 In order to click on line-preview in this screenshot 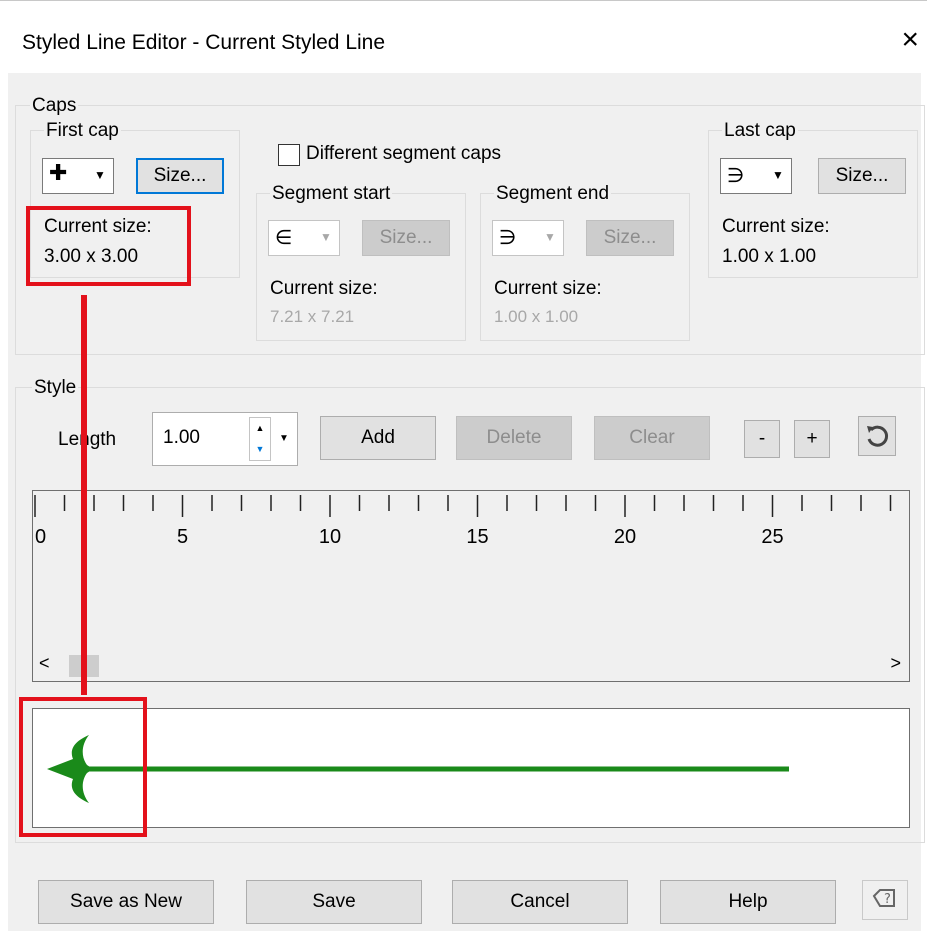, I will do `click(471, 768)`.